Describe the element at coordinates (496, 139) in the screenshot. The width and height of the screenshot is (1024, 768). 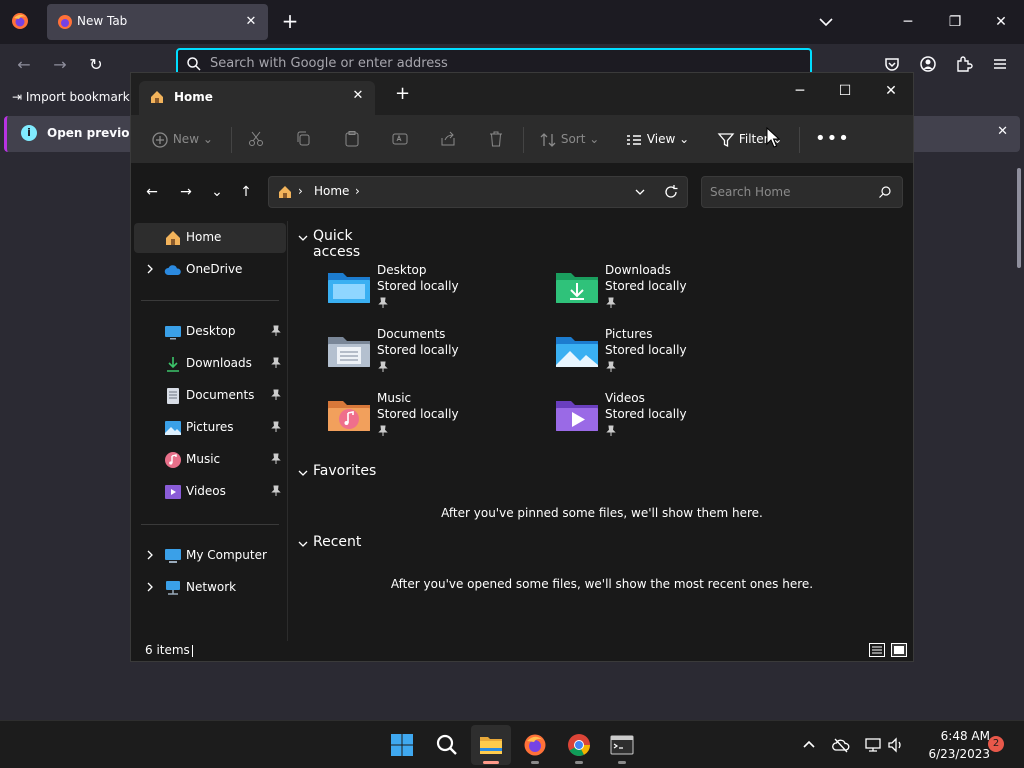
I see `delete-icon` at that location.